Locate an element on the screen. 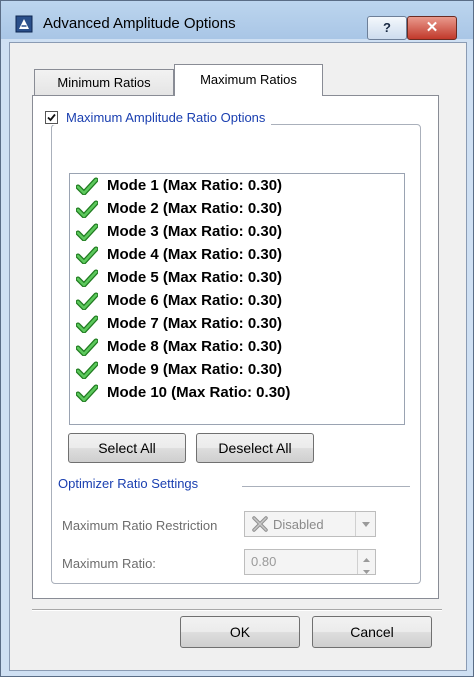 Image resolution: width=474 pixels, height=677 pixels. mode-list-item: Mode 5 (Max Ratio: 0.30) is located at coordinates (237, 277).